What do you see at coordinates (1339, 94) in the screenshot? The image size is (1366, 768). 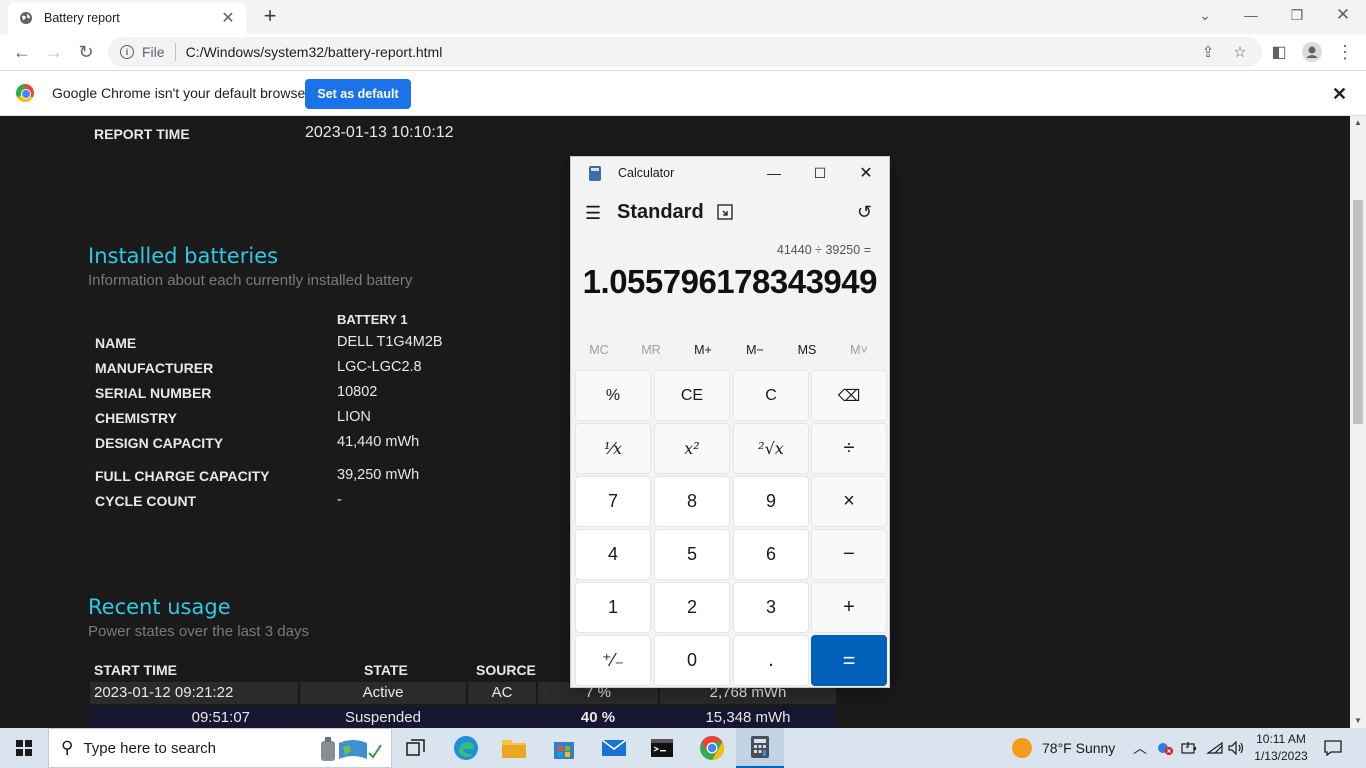 I see `infobar-close-icon: ✕` at bounding box center [1339, 94].